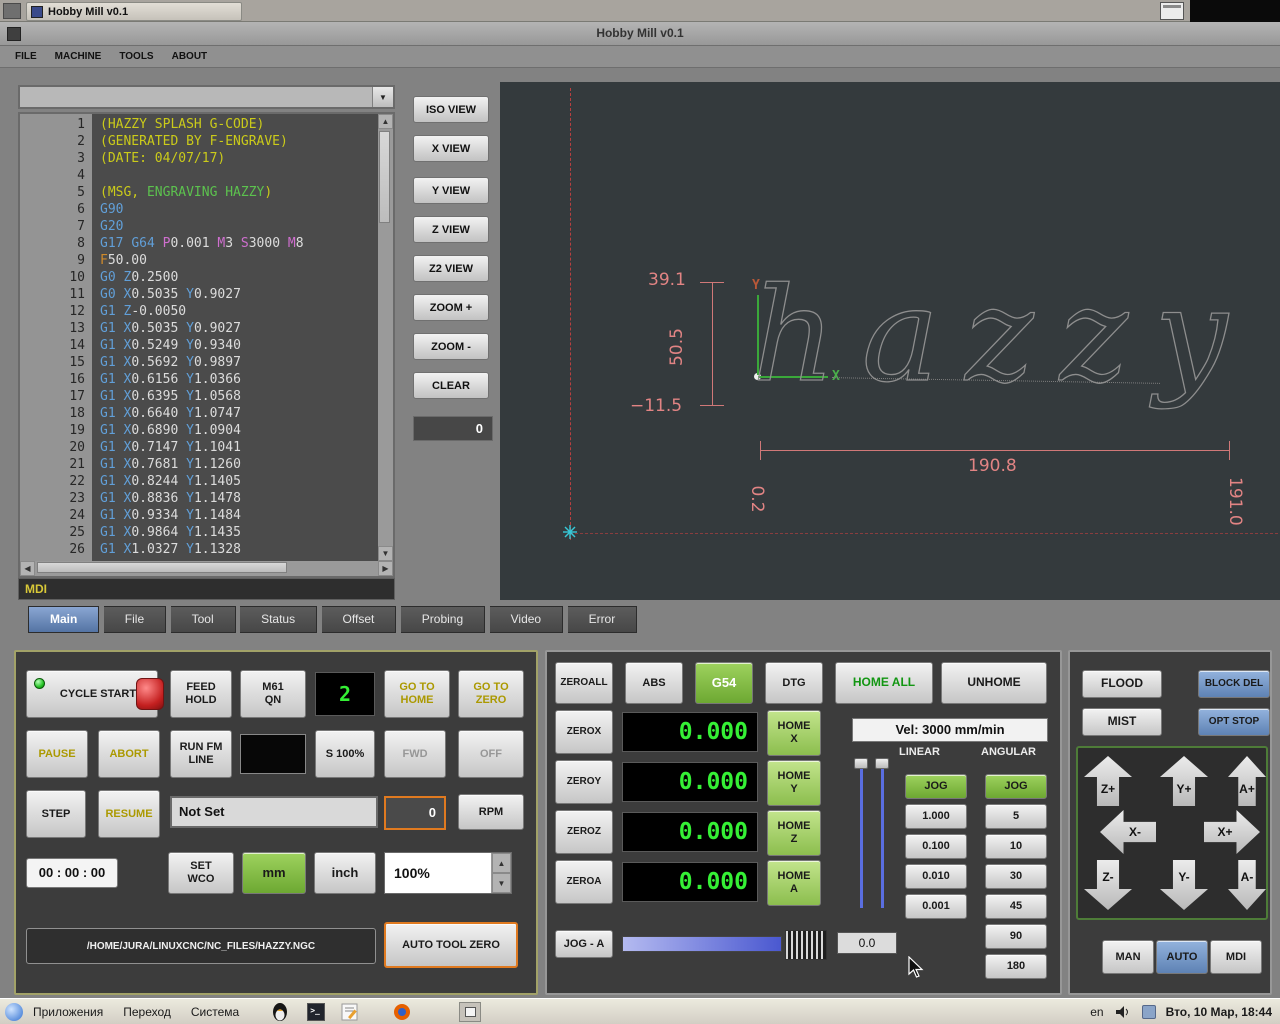  What do you see at coordinates (1122, 722) in the screenshot?
I see `mist-button: MIST` at bounding box center [1122, 722].